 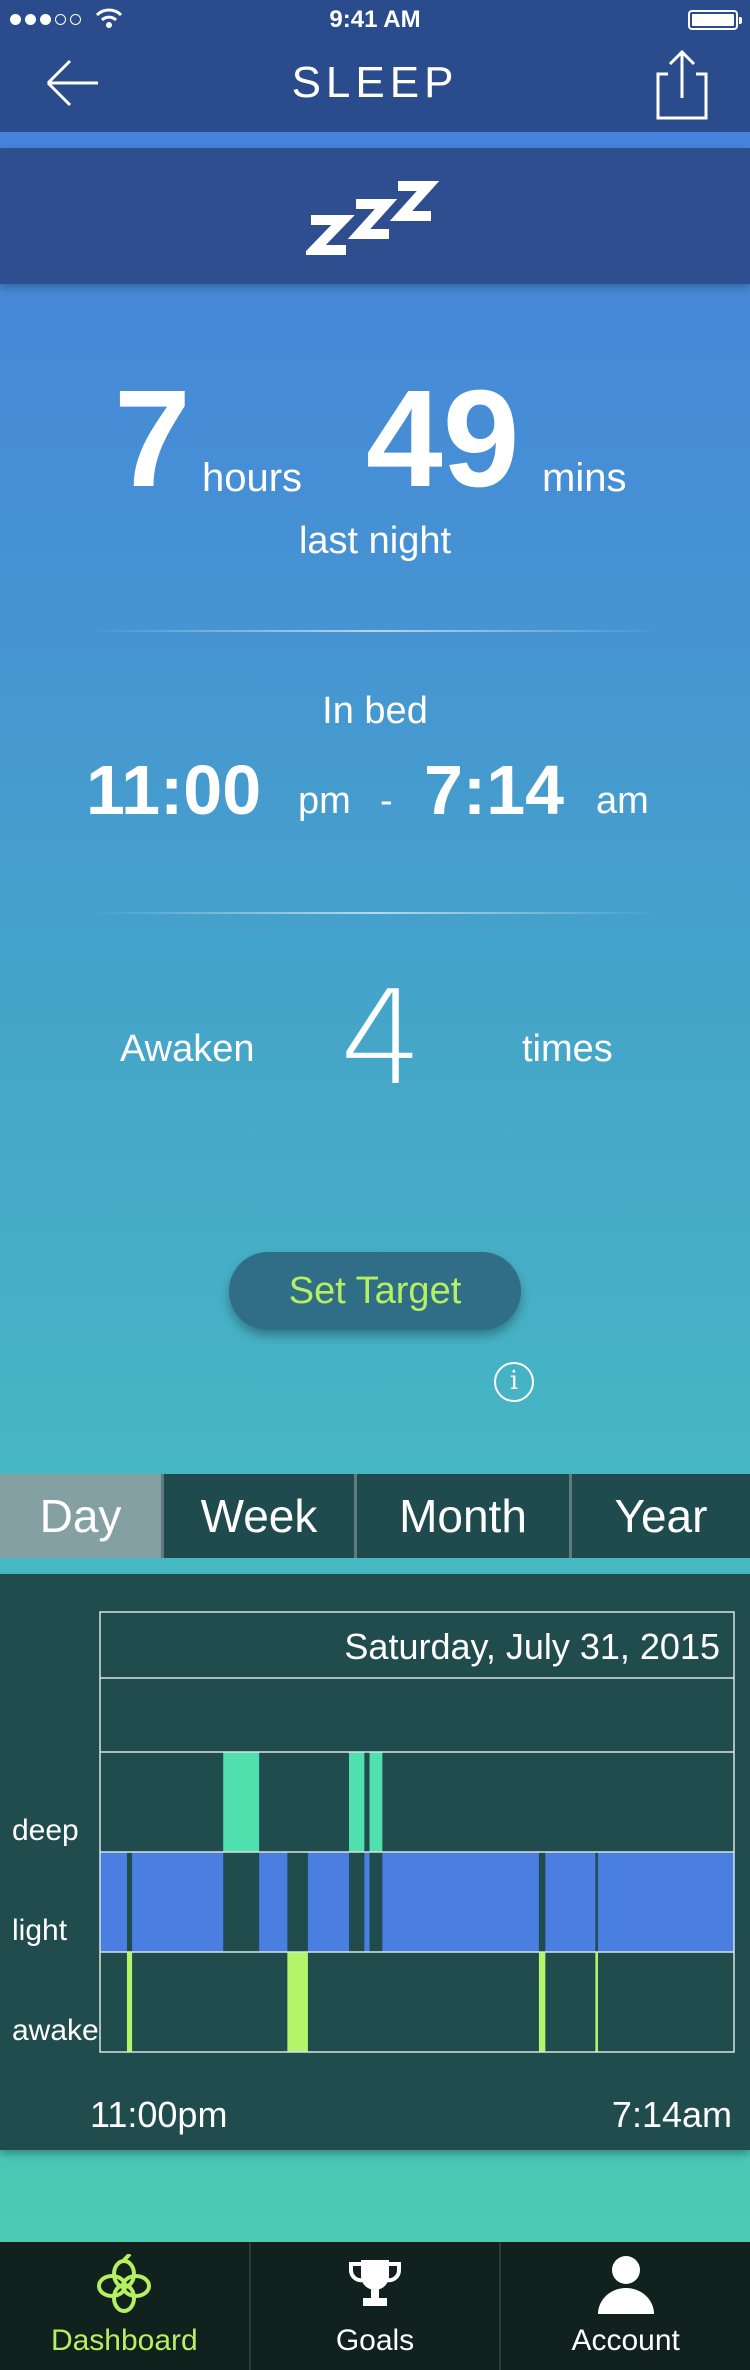 What do you see at coordinates (40, 1930) in the screenshot?
I see `row-label-light: light` at bounding box center [40, 1930].